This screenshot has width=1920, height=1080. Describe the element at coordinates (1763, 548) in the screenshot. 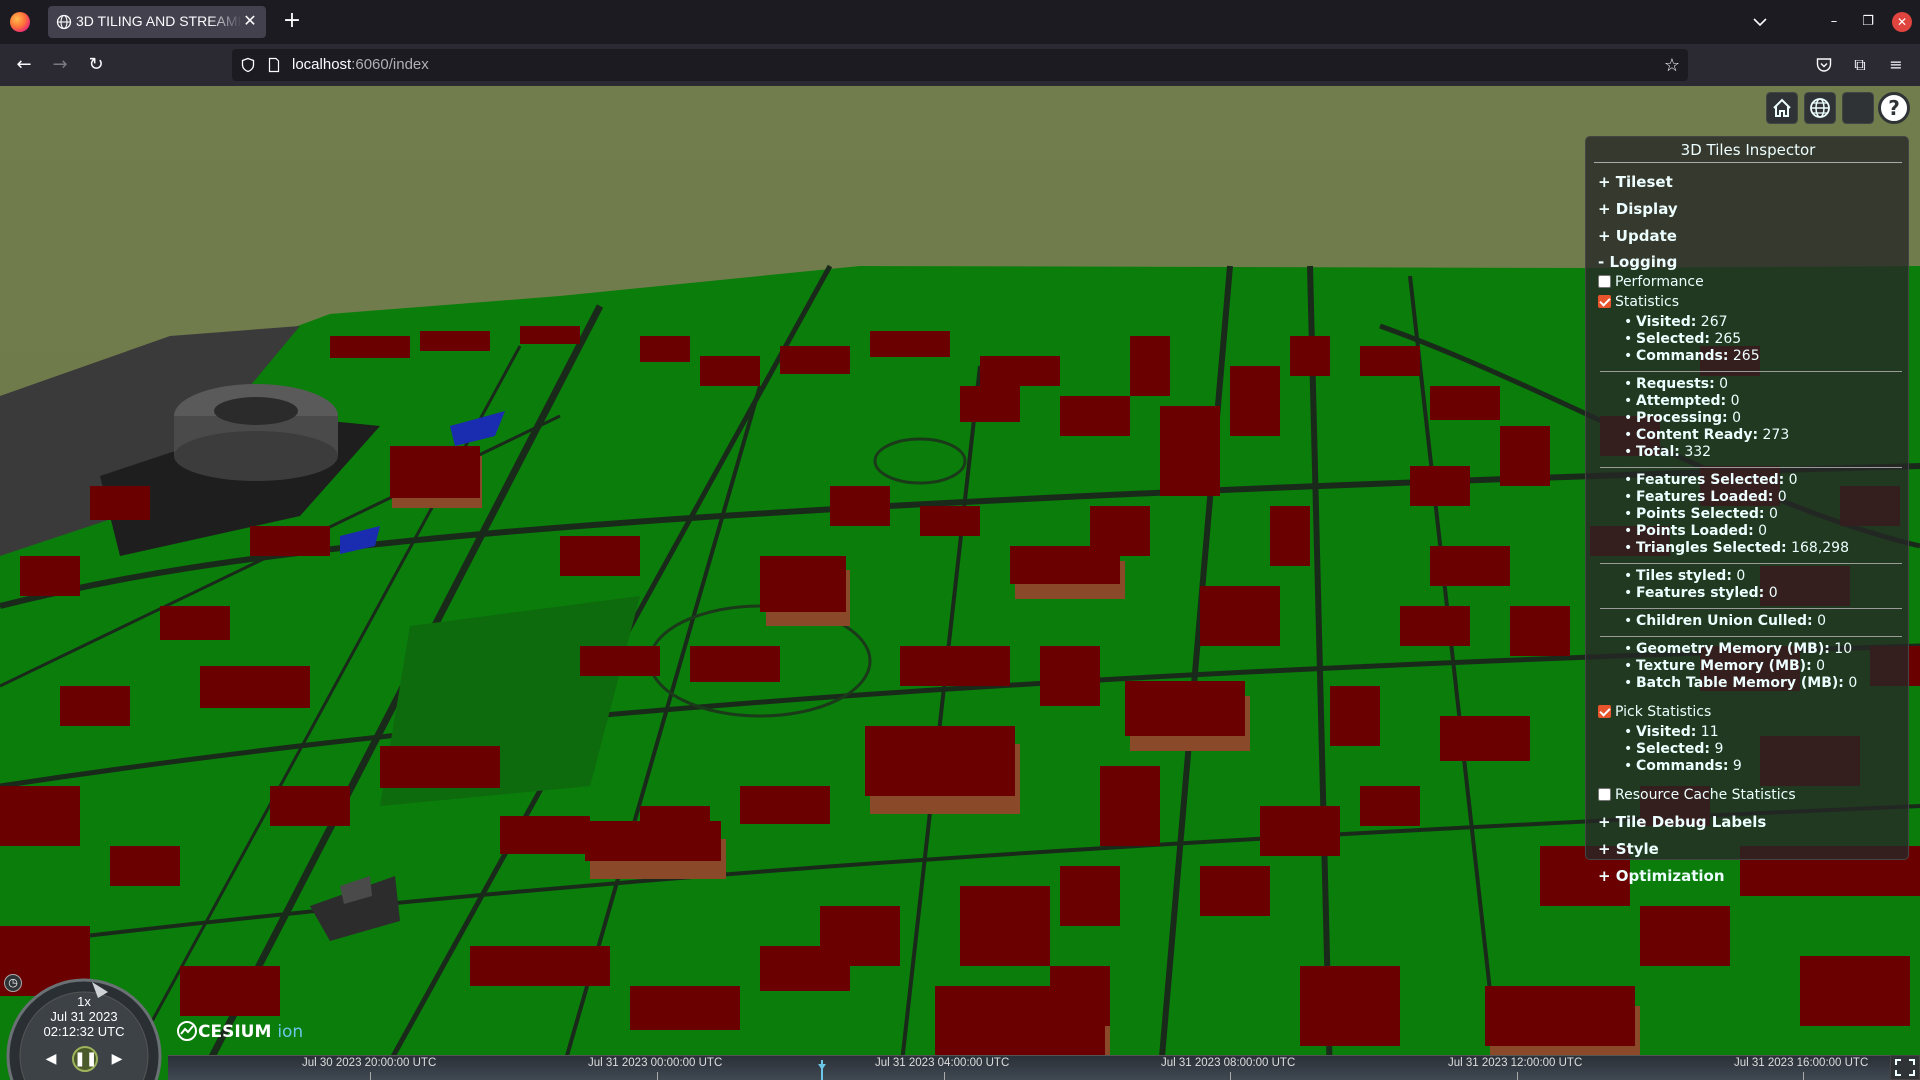

I see `stat-triangles-selected: Triangles Selected: 168,298` at that location.